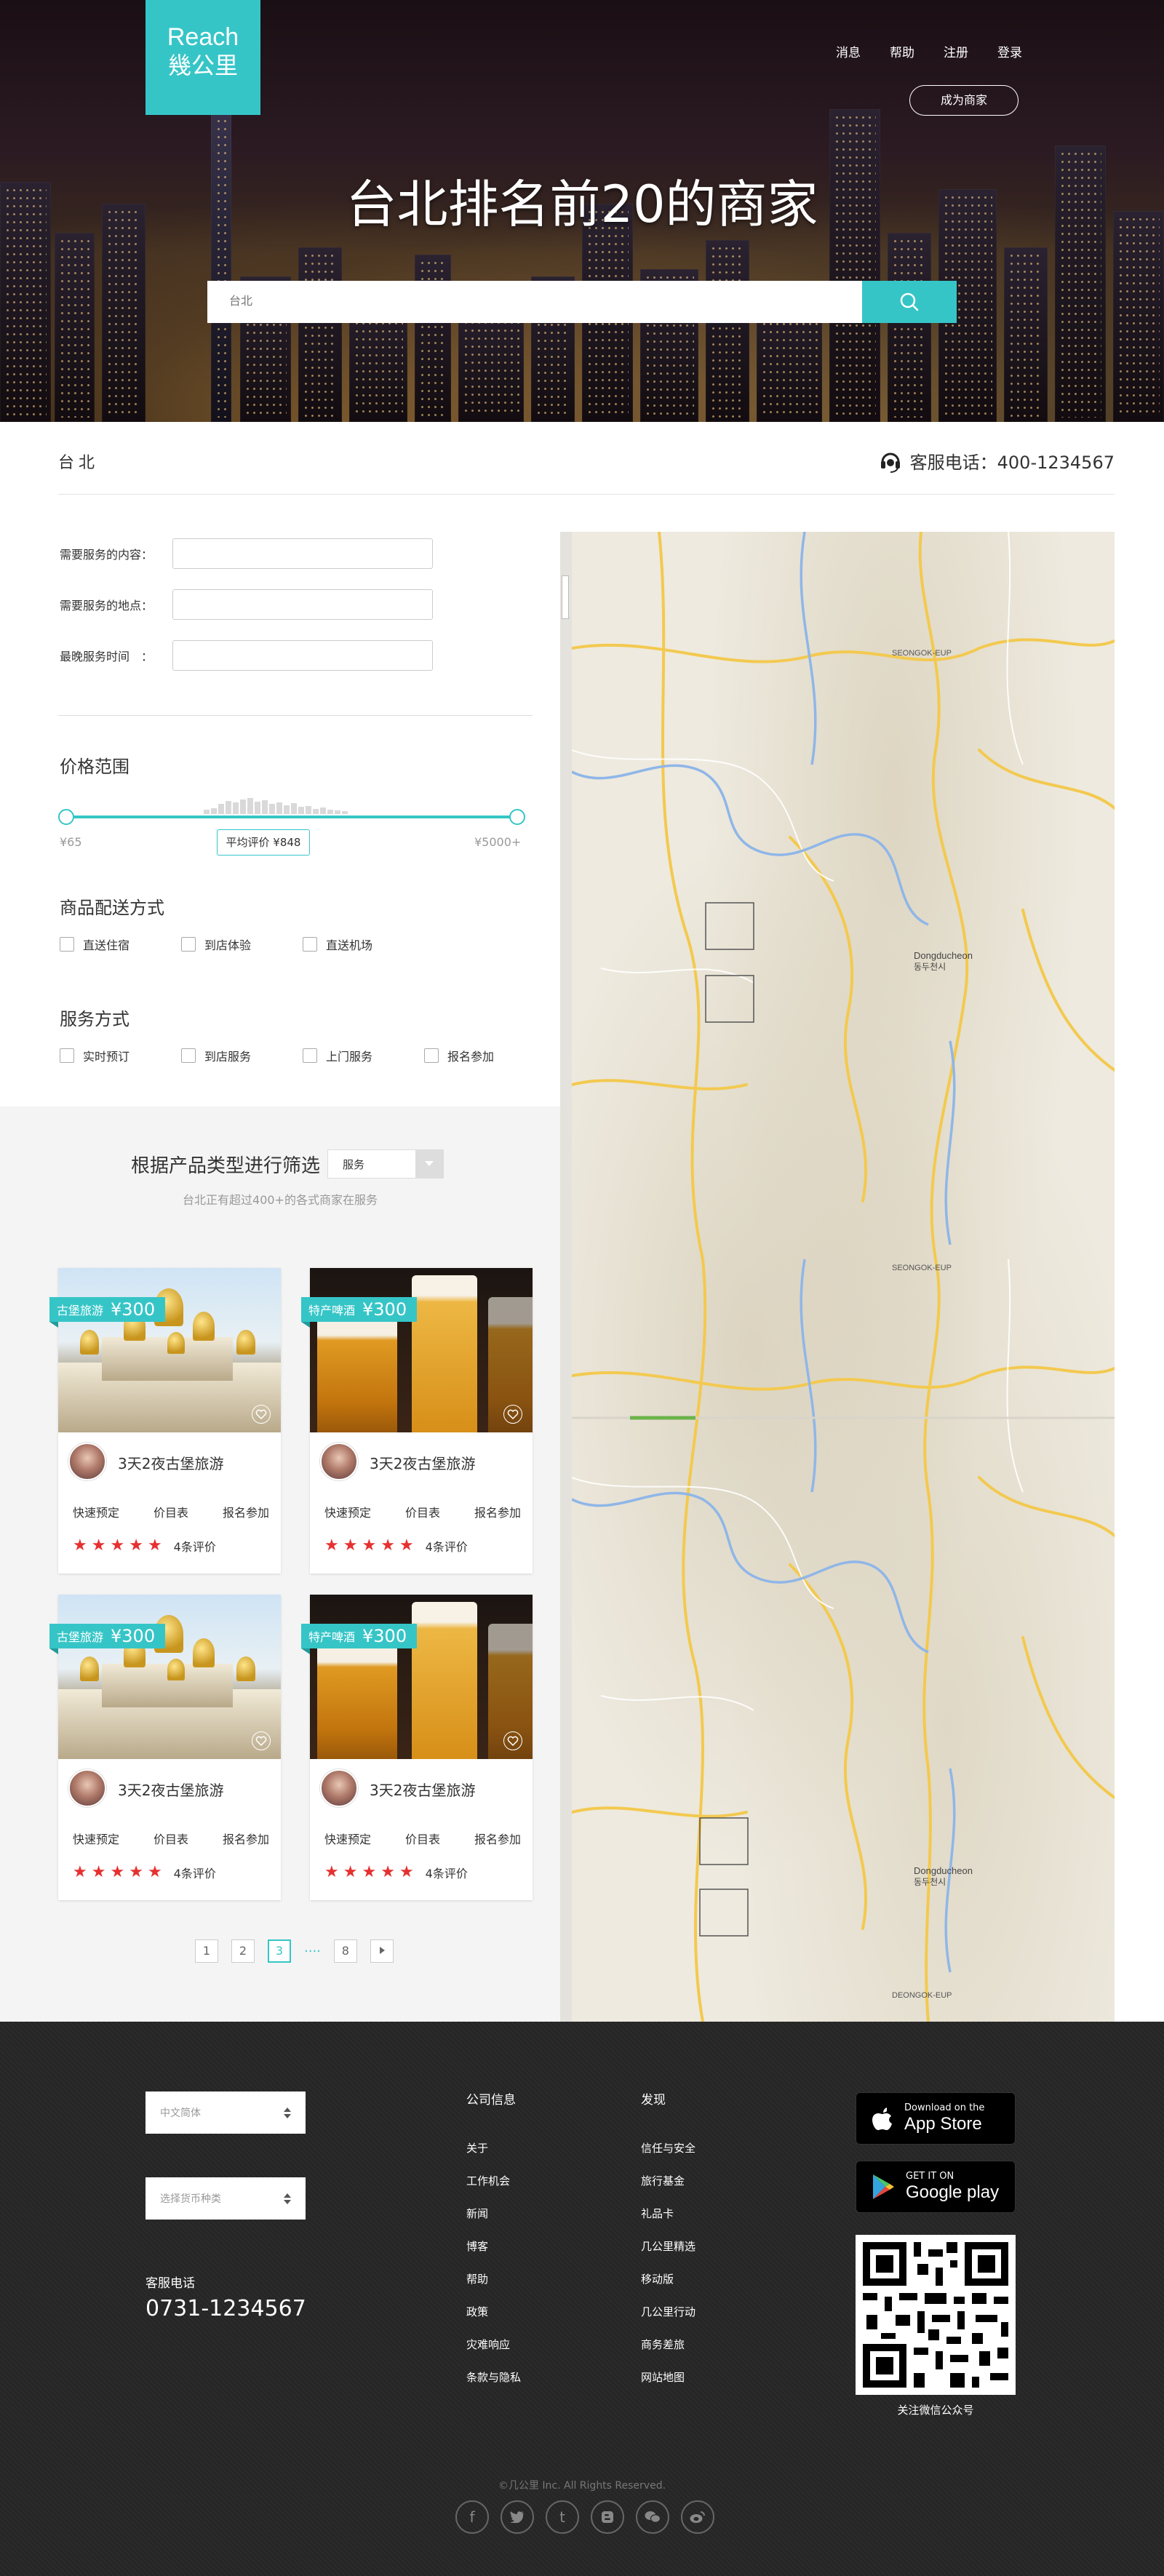 This screenshot has height=2576, width=1164. Describe the element at coordinates (1010, 51) in the screenshot. I see `nav-login: 登录` at that location.